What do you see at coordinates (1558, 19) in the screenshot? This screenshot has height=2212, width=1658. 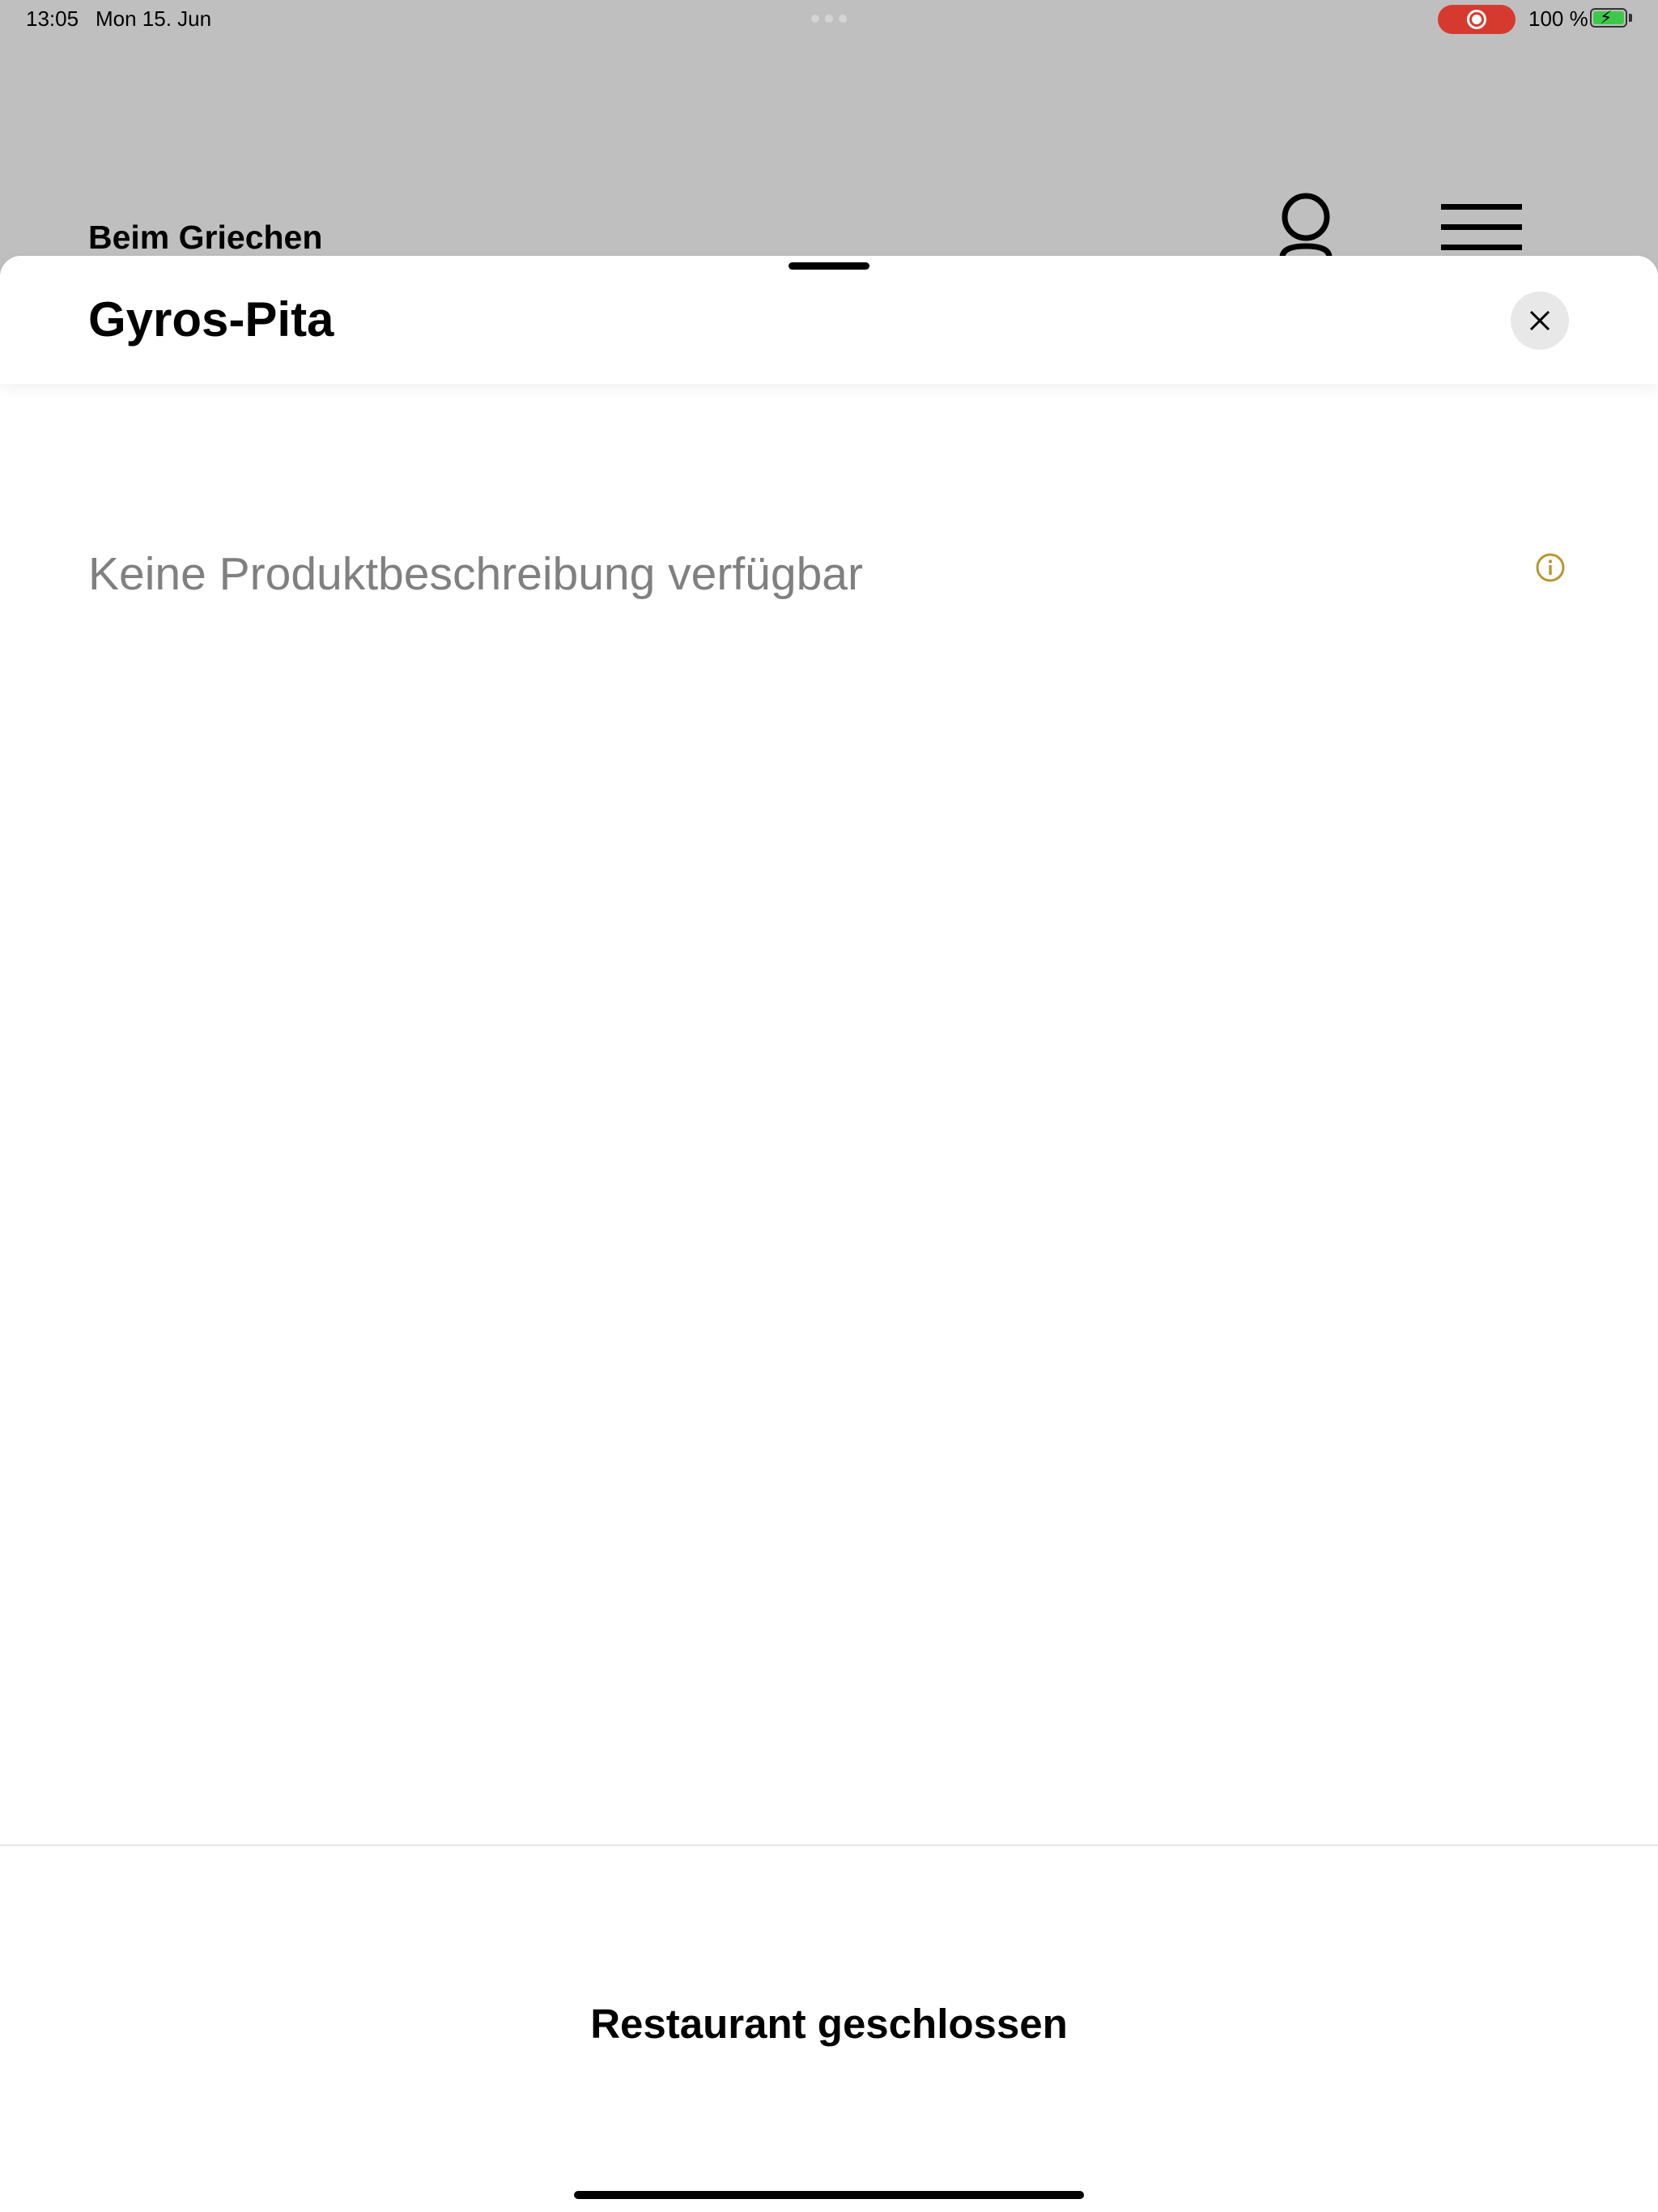 I see `battery-percentage: 100 %` at bounding box center [1558, 19].